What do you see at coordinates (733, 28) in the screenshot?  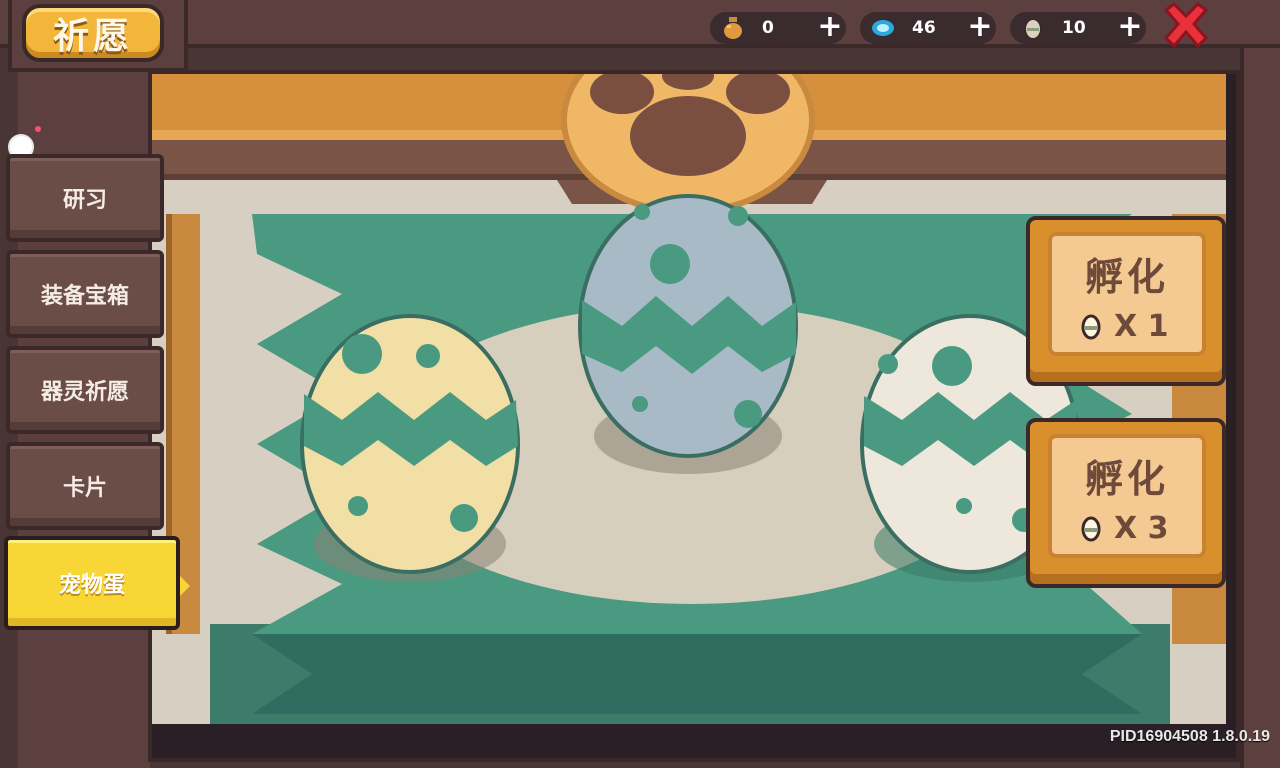 I see `bottle-icon` at bounding box center [733, 28].